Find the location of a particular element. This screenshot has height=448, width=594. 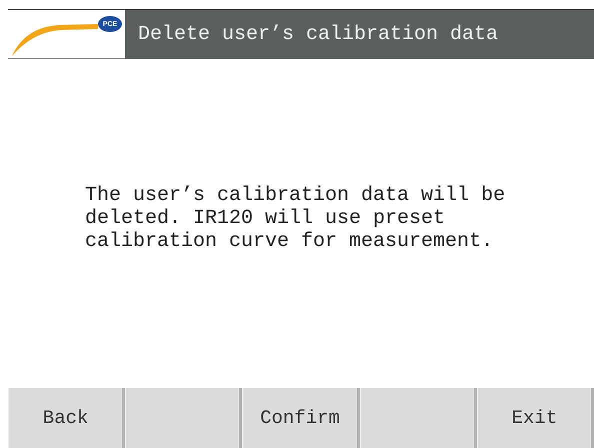

soft-key-button: Back is located at coordinates (67, 418).